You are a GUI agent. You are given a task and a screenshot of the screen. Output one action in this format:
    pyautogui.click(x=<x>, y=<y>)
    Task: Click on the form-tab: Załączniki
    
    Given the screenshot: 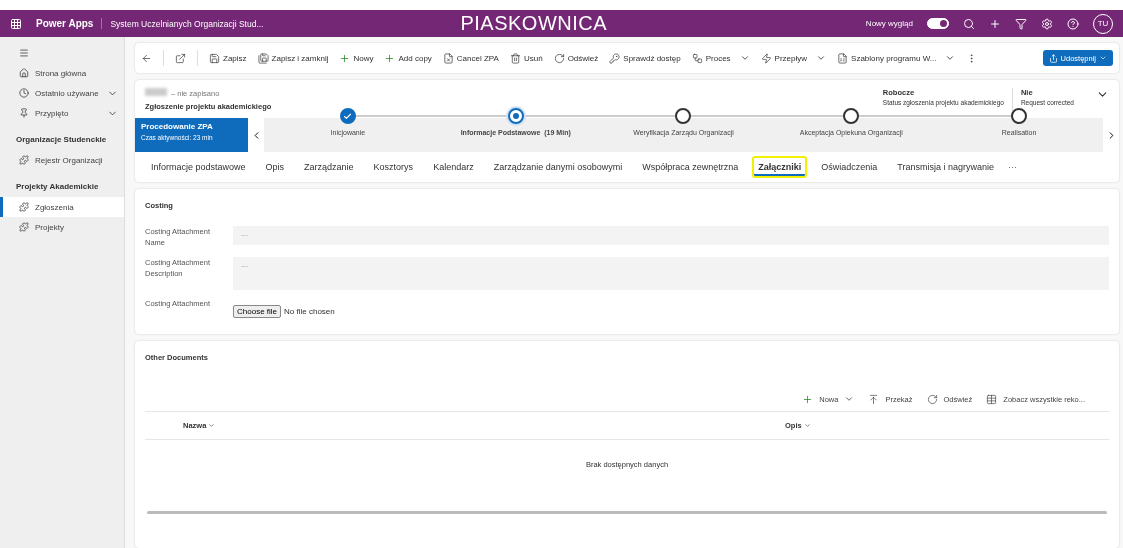 What is the action you would take?
    pyautogui.click(x=780, y=167)
    